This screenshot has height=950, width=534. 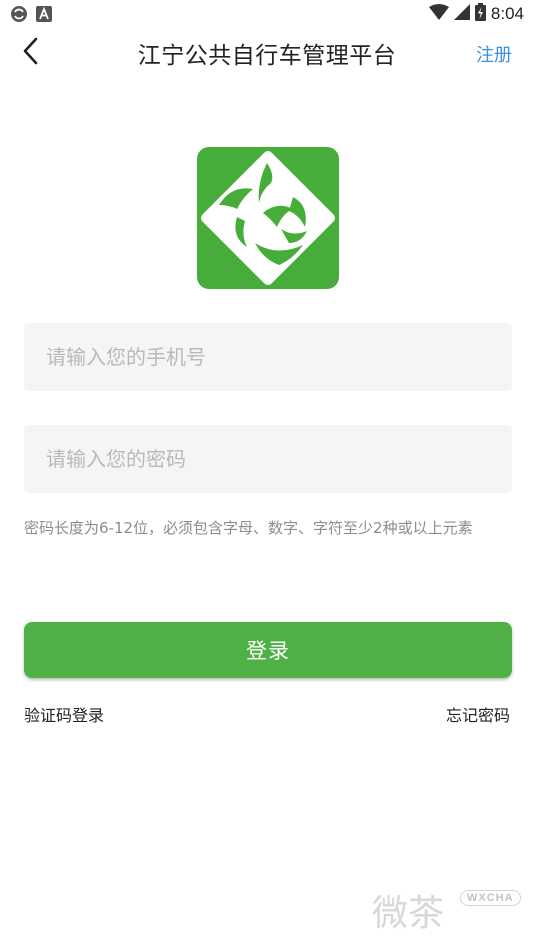 What do you see at coordinates (507, 13) in the screenshot?
I see `status-time: 8:04` at bounding box center [507, 13].